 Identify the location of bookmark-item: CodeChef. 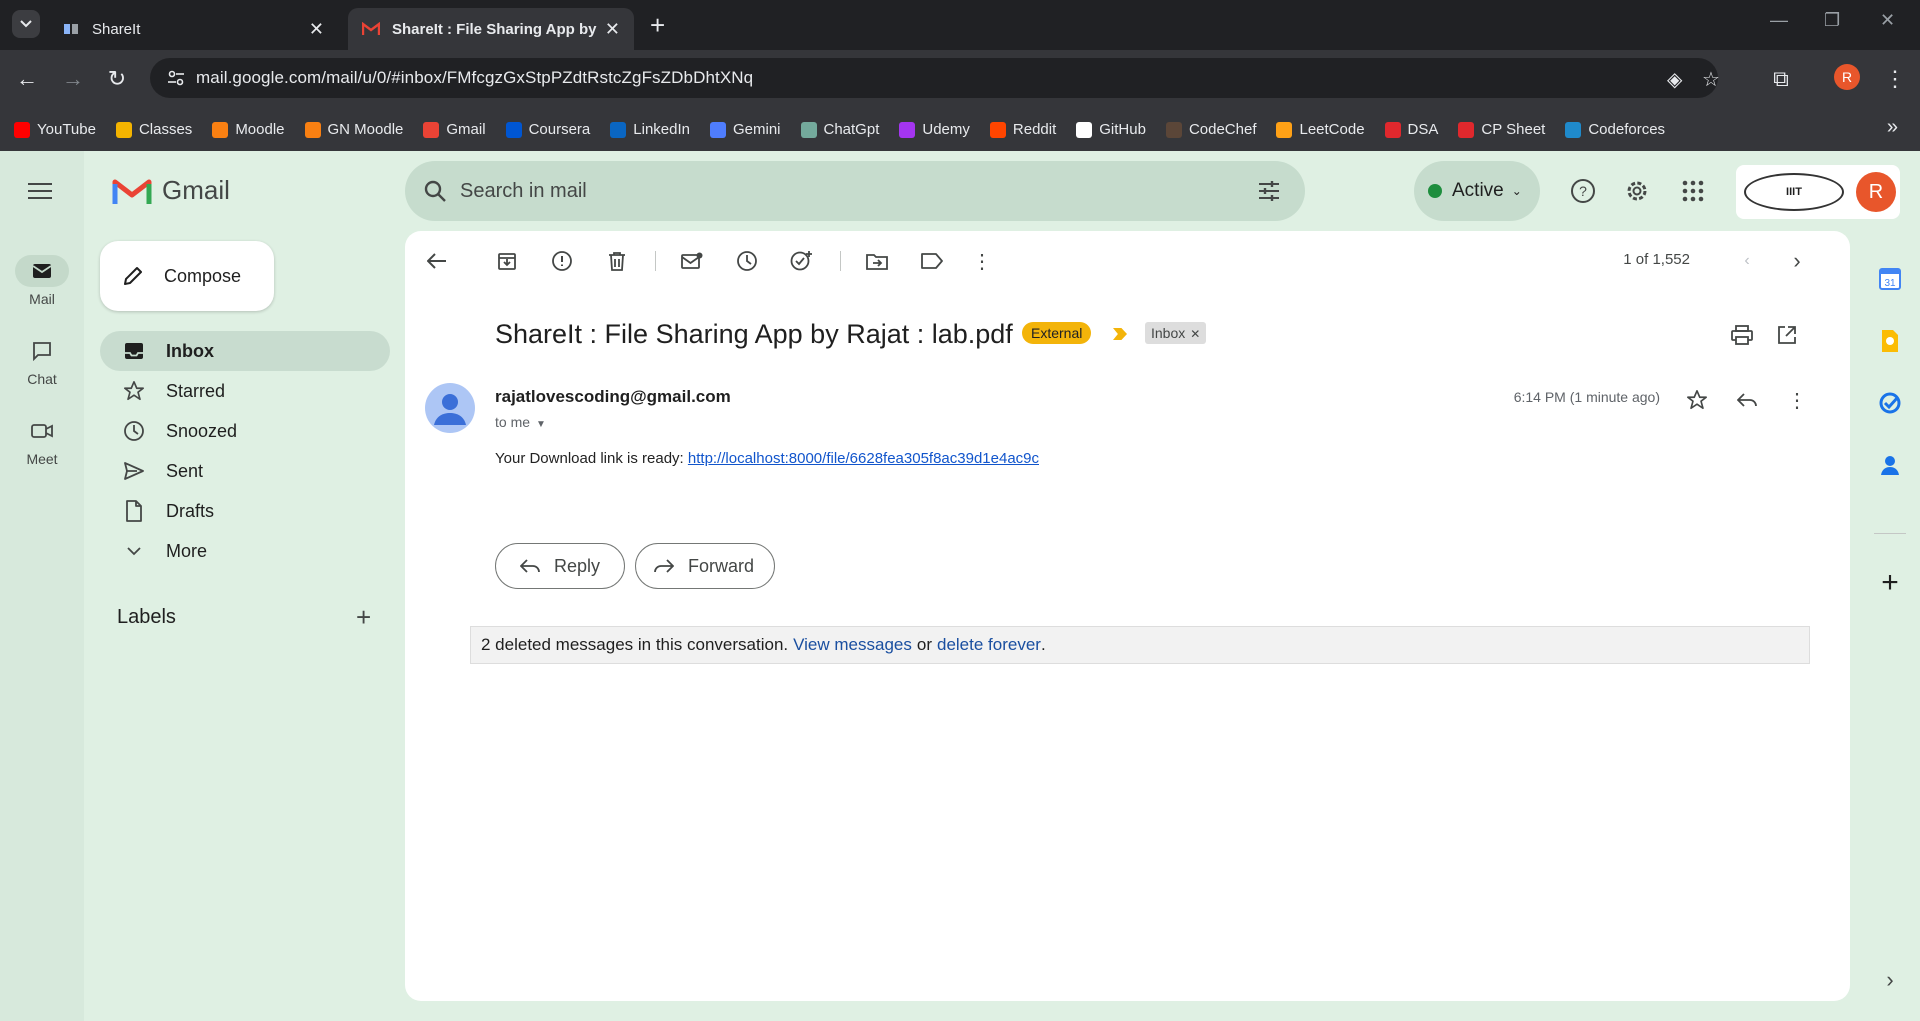
(1210, 129).